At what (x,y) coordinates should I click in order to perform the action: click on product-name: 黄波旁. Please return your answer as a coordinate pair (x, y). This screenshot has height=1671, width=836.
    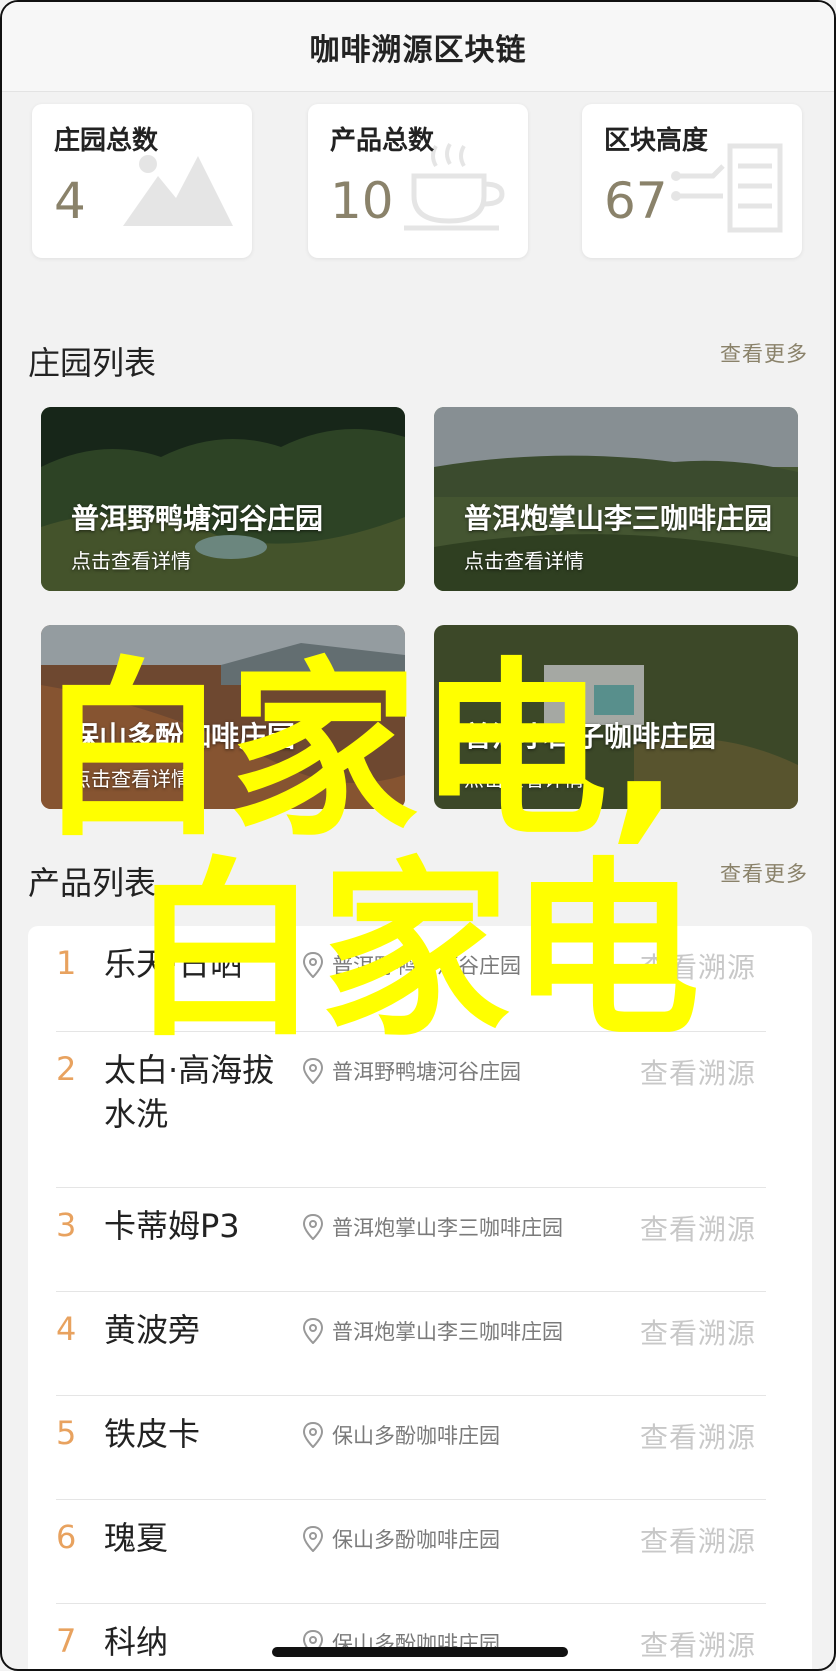
    Looking at the image, I should click on (152, 1330).